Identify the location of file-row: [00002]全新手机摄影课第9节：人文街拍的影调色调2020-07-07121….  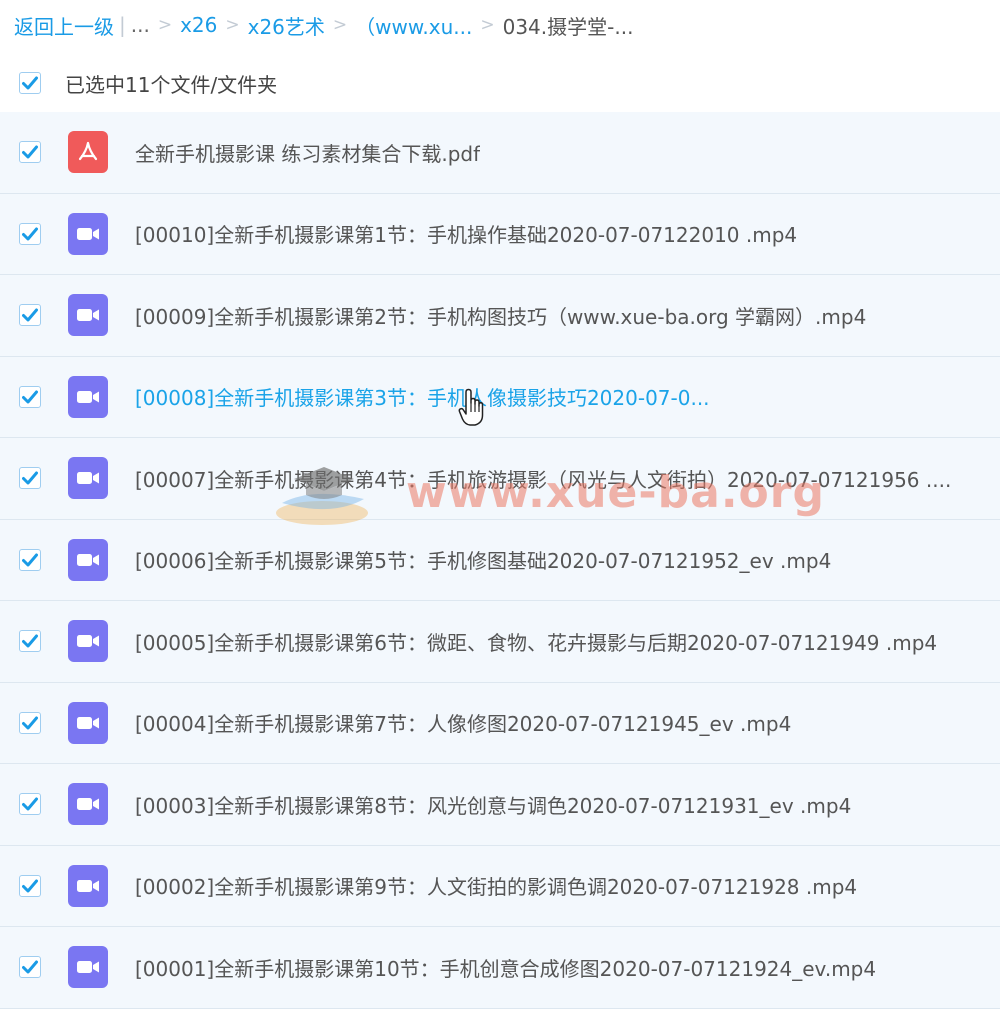
(500, 886).